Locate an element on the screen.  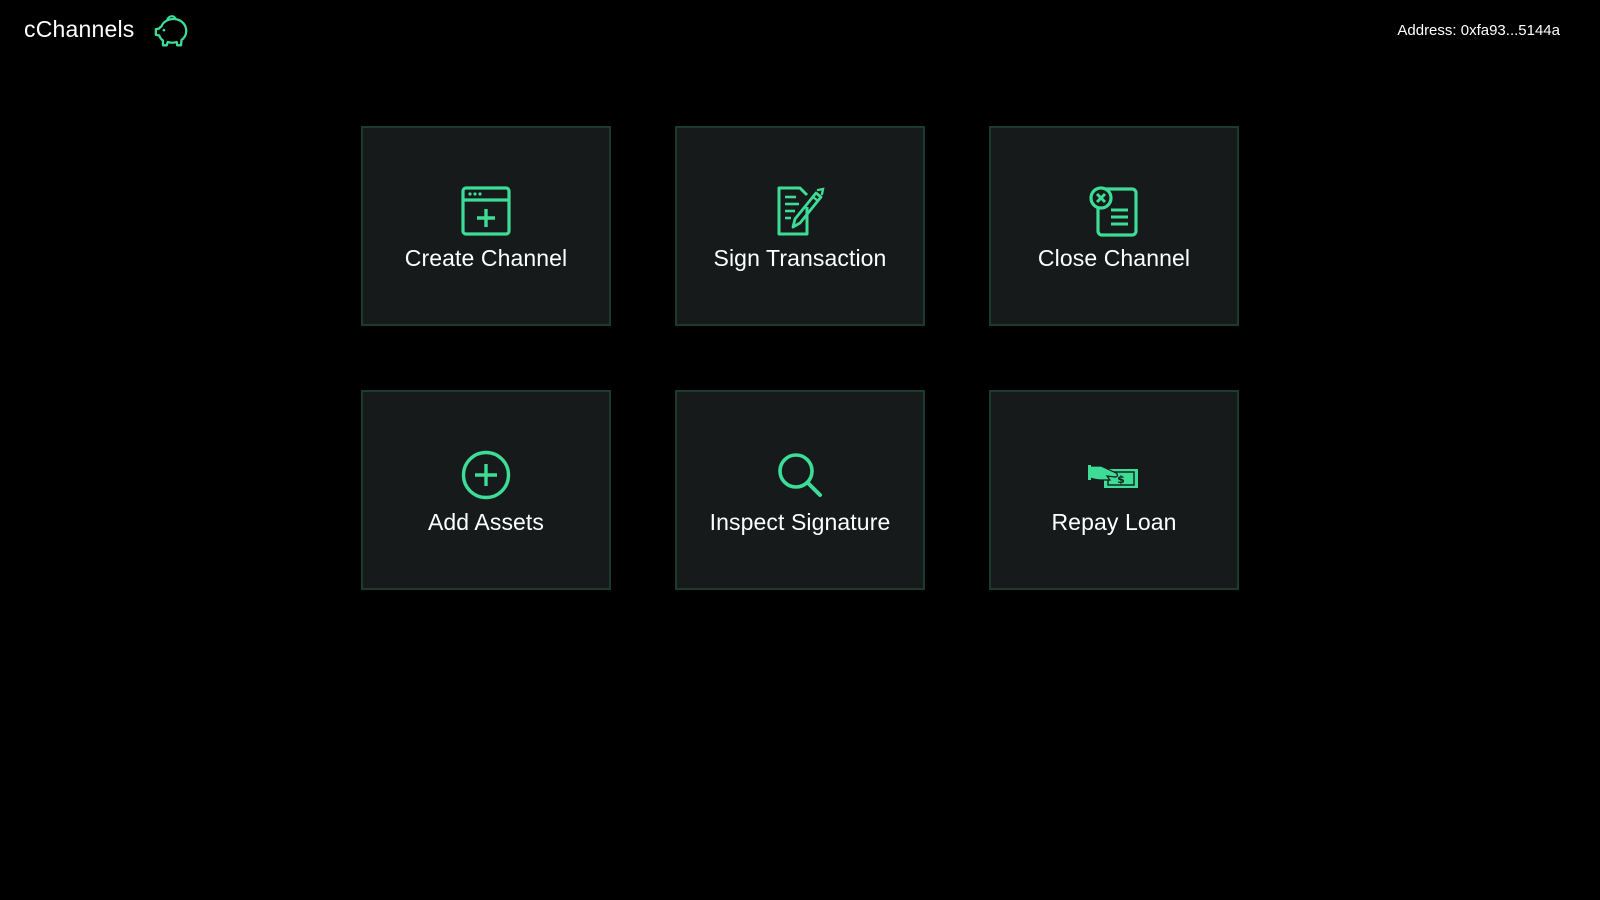
close-channel-tile: Close Channel is located at coordinates (1114, 226).